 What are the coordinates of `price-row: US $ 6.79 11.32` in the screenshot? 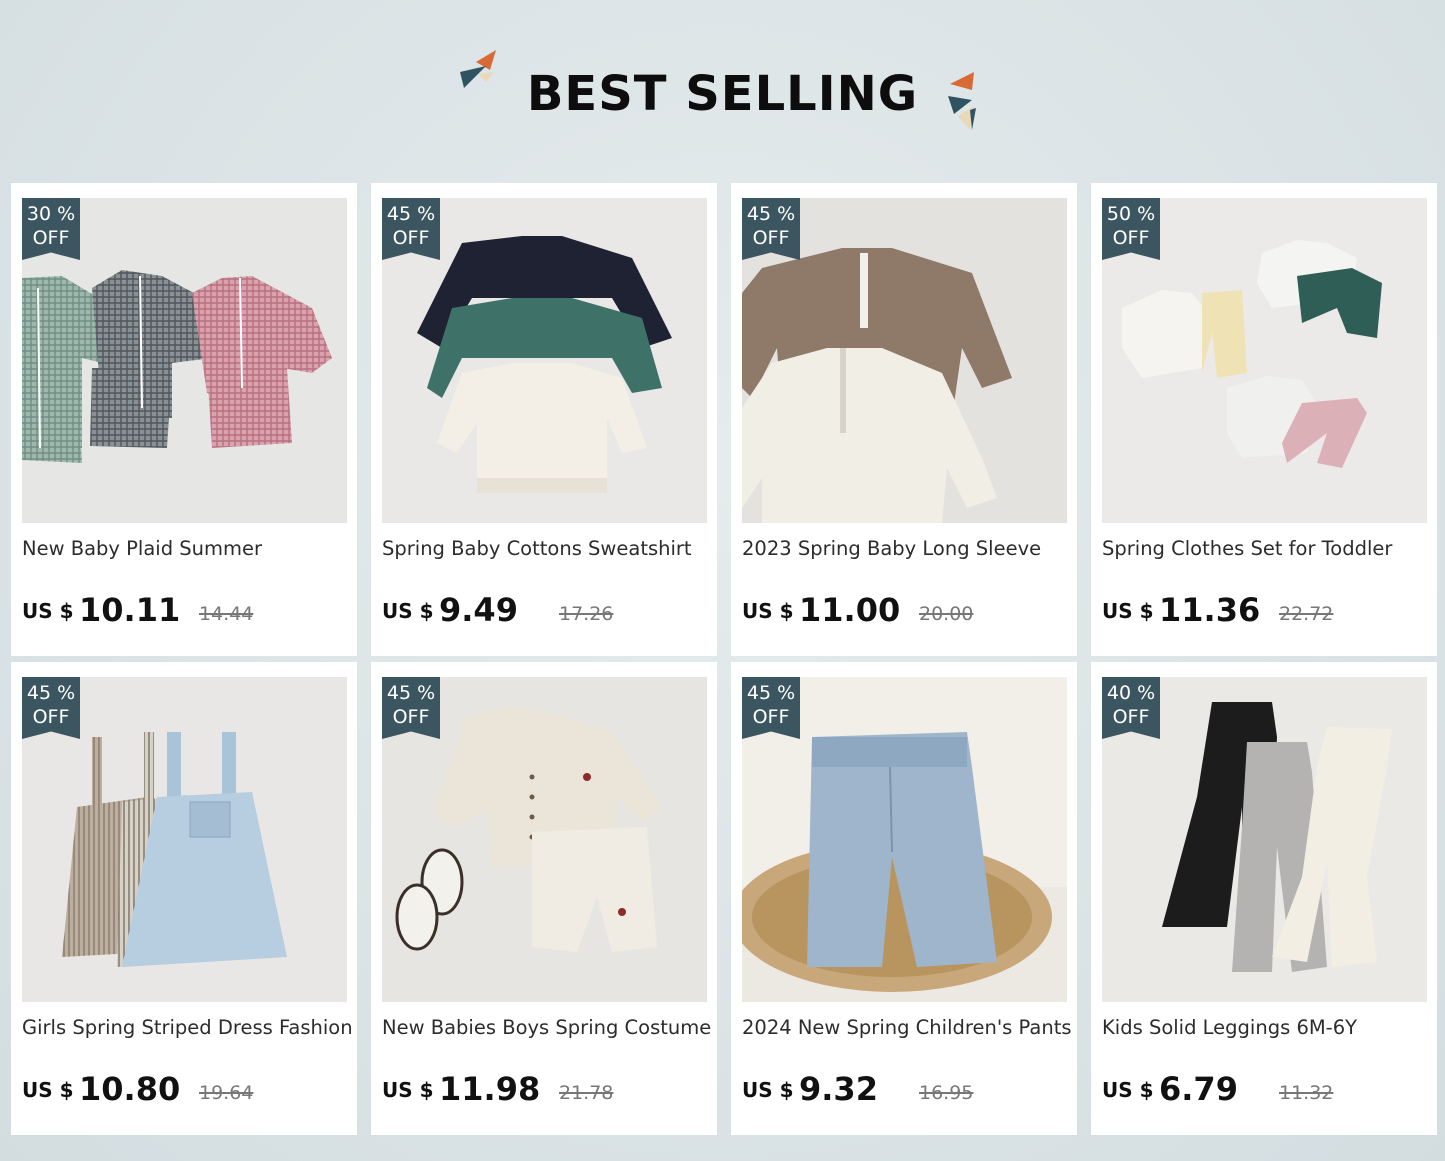 It's located at (1267, 1091).